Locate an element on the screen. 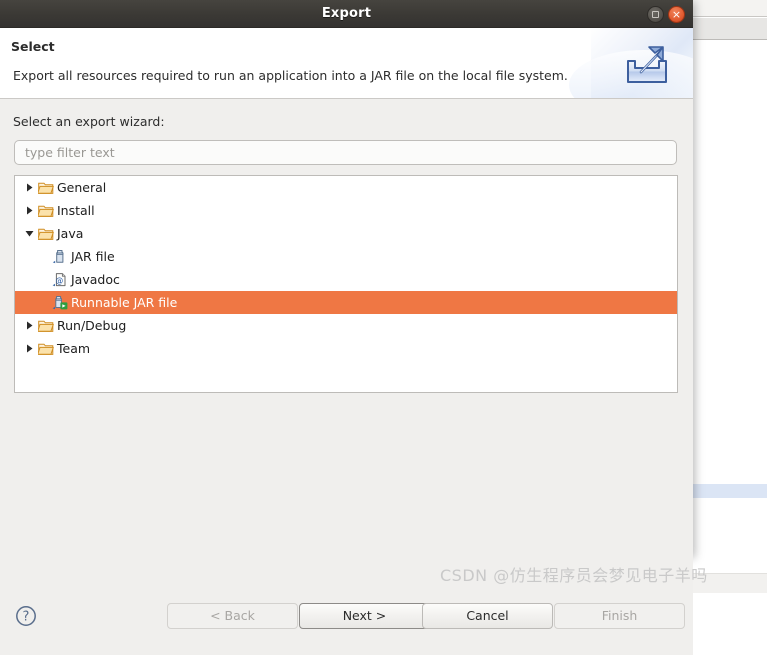 The image size is (767, 655). dialog-button-bar: ? < Back Next > Cancel Finish is located at coordinates (346, 624).